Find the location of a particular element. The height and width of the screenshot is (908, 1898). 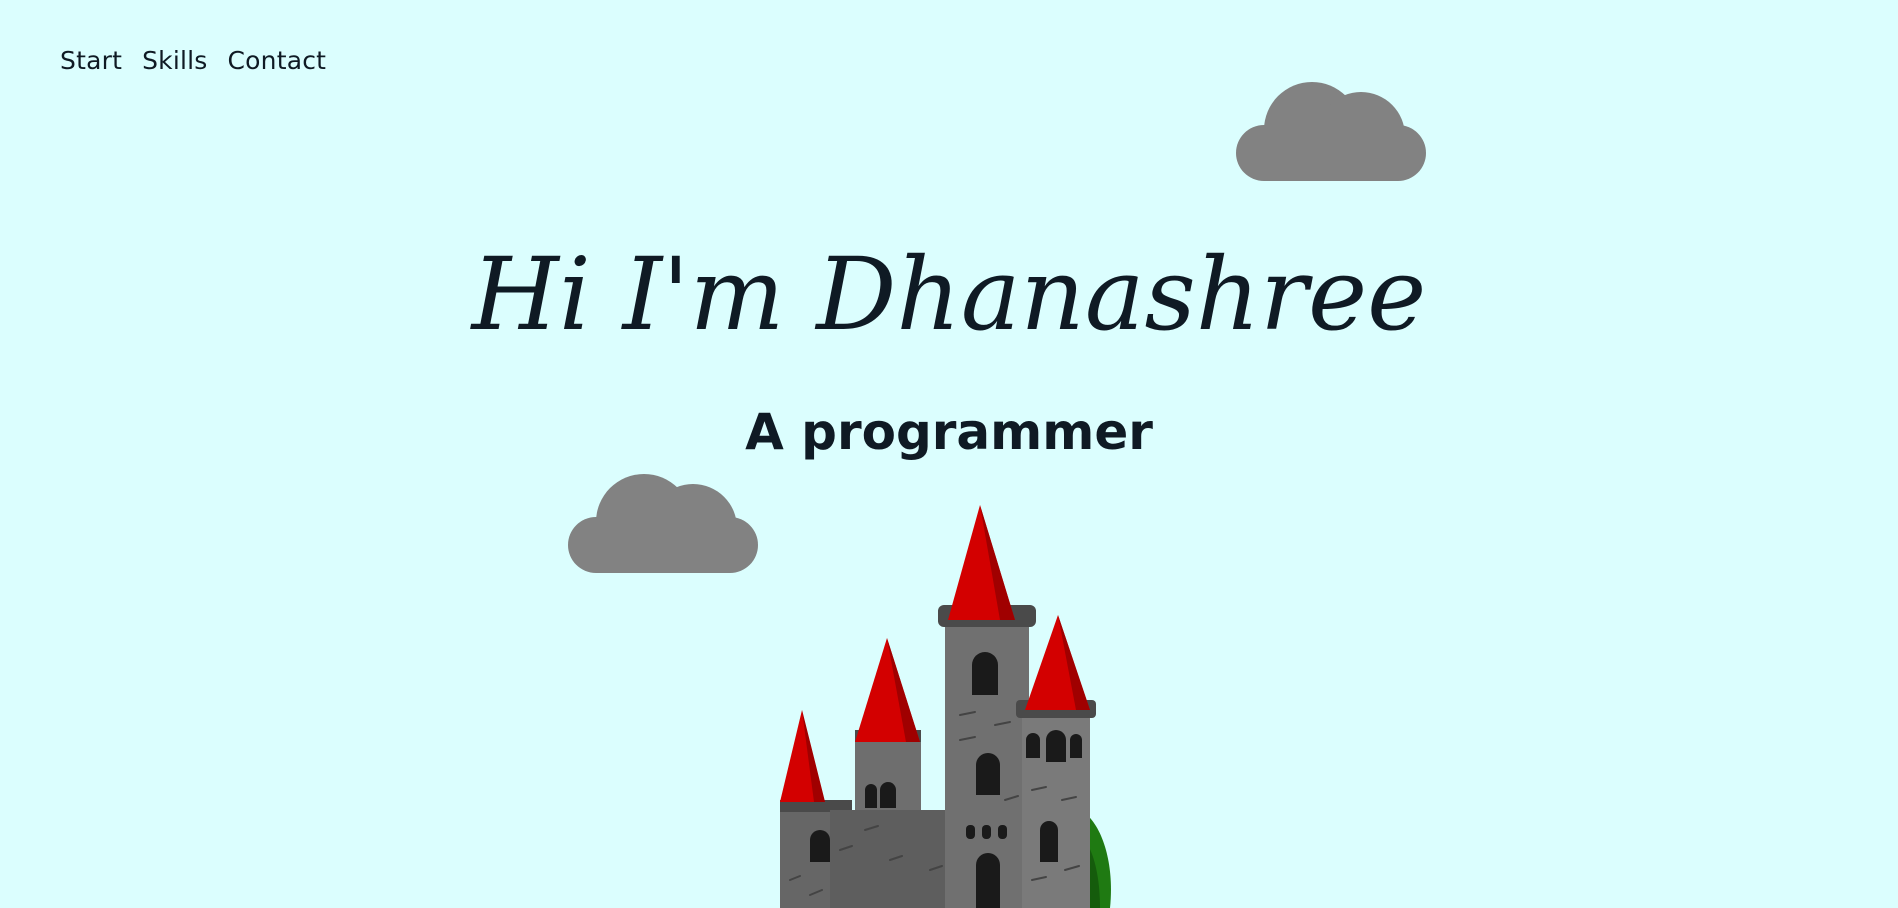

nav-contact-link: Contact is located at coordinates (277, 60).